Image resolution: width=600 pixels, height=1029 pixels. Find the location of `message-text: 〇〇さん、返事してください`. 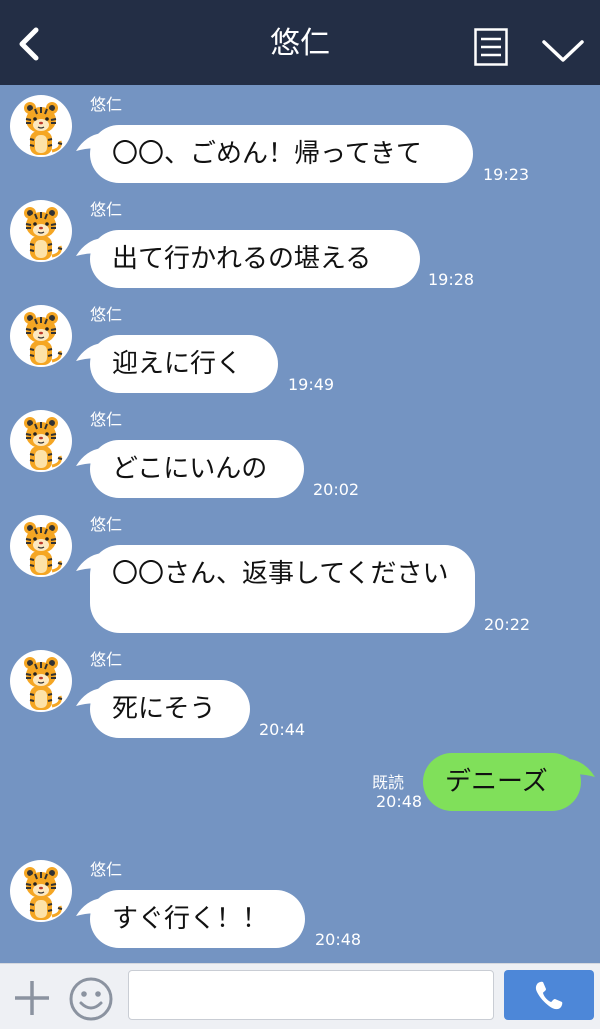

message-text: 〇〇さん、返事してください is located at coordinates (280, 574).